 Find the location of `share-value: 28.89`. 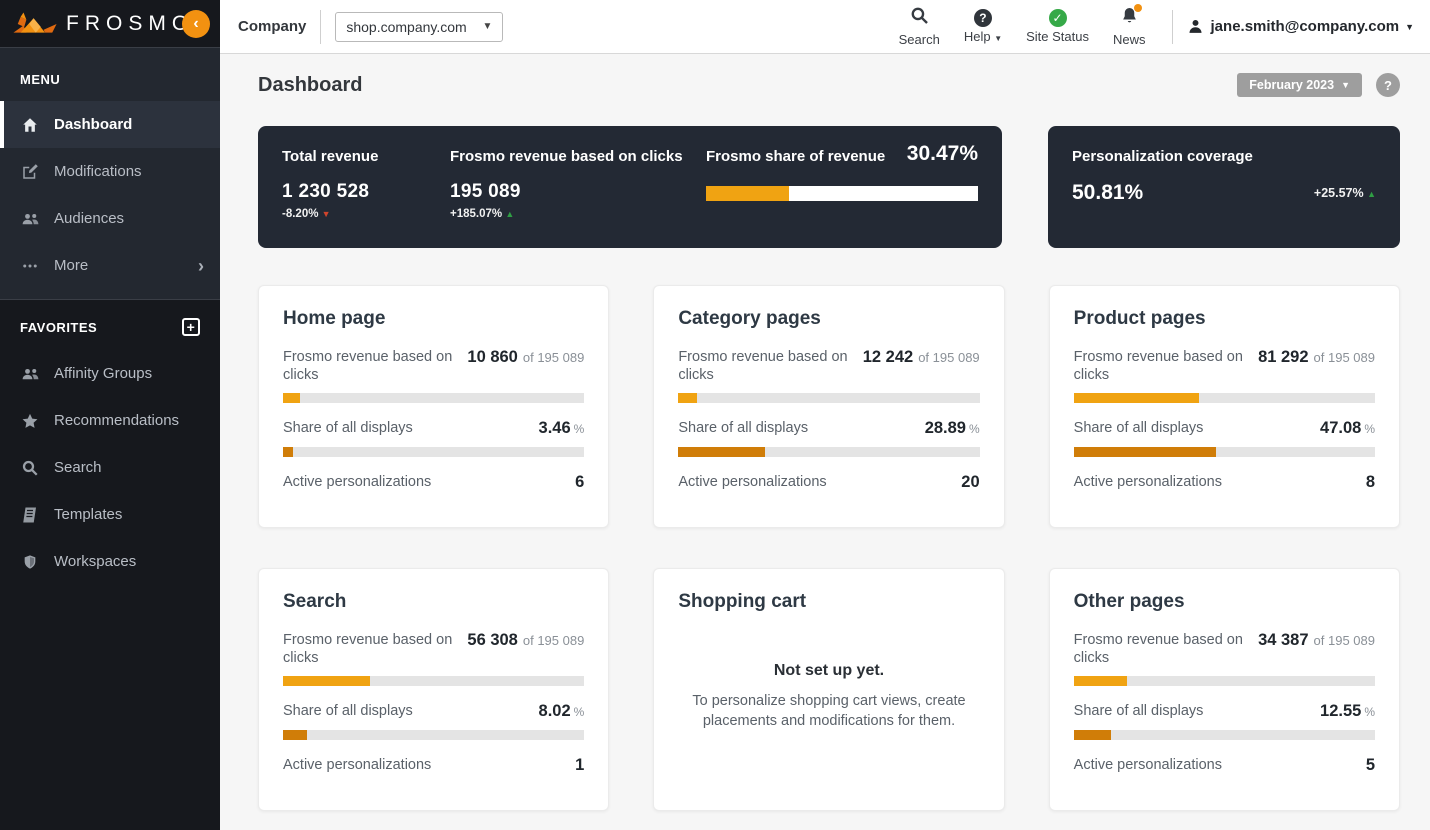

share-value: 28.89 is located at coordinates (945, 428).